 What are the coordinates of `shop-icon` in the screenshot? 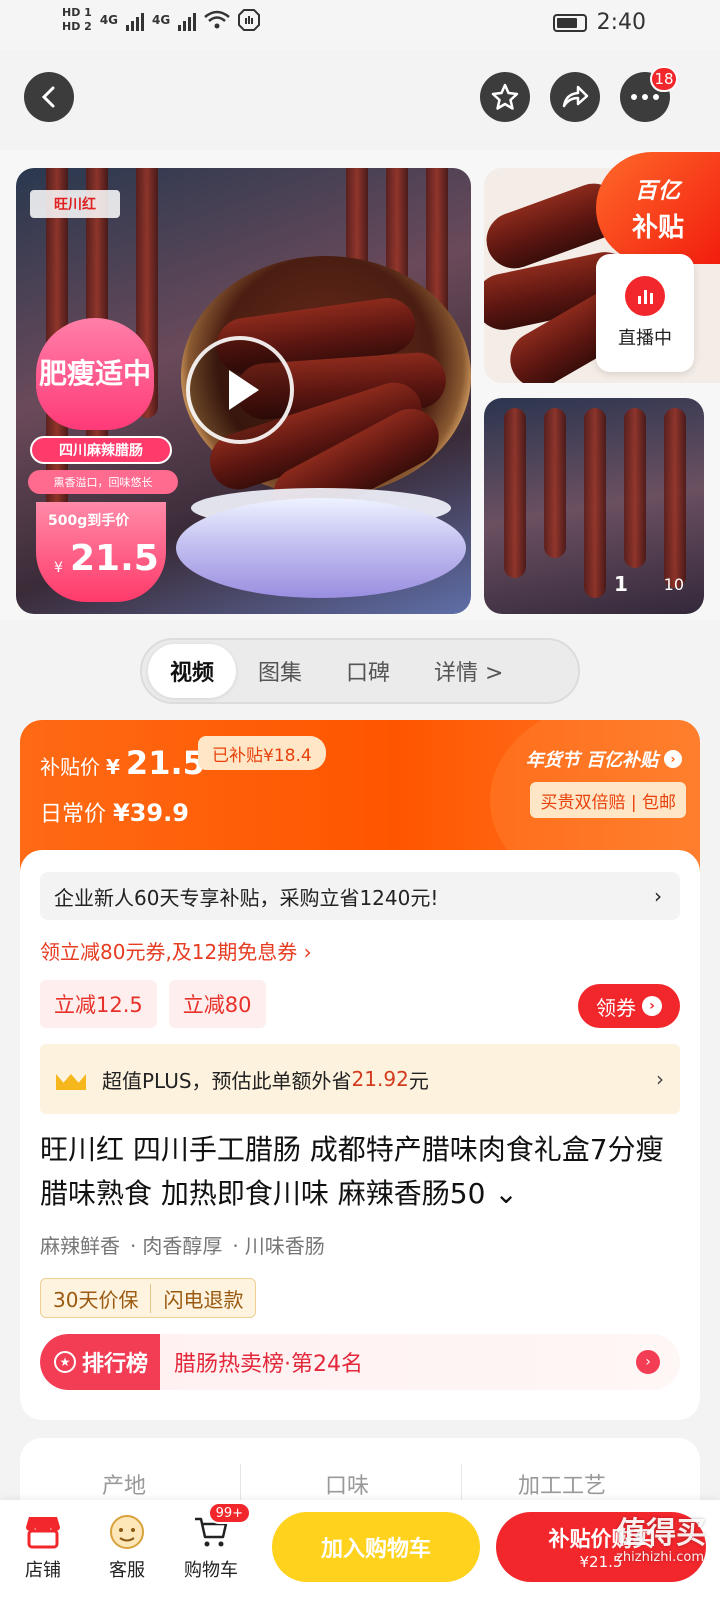 It's located at (43, 1532).